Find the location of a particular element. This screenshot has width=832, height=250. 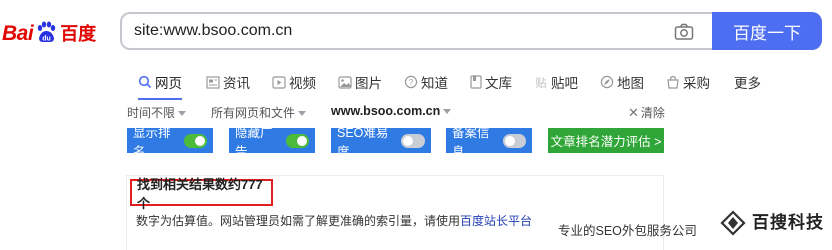

time-filter: 时间不限 is located at coordinates (157, 112).